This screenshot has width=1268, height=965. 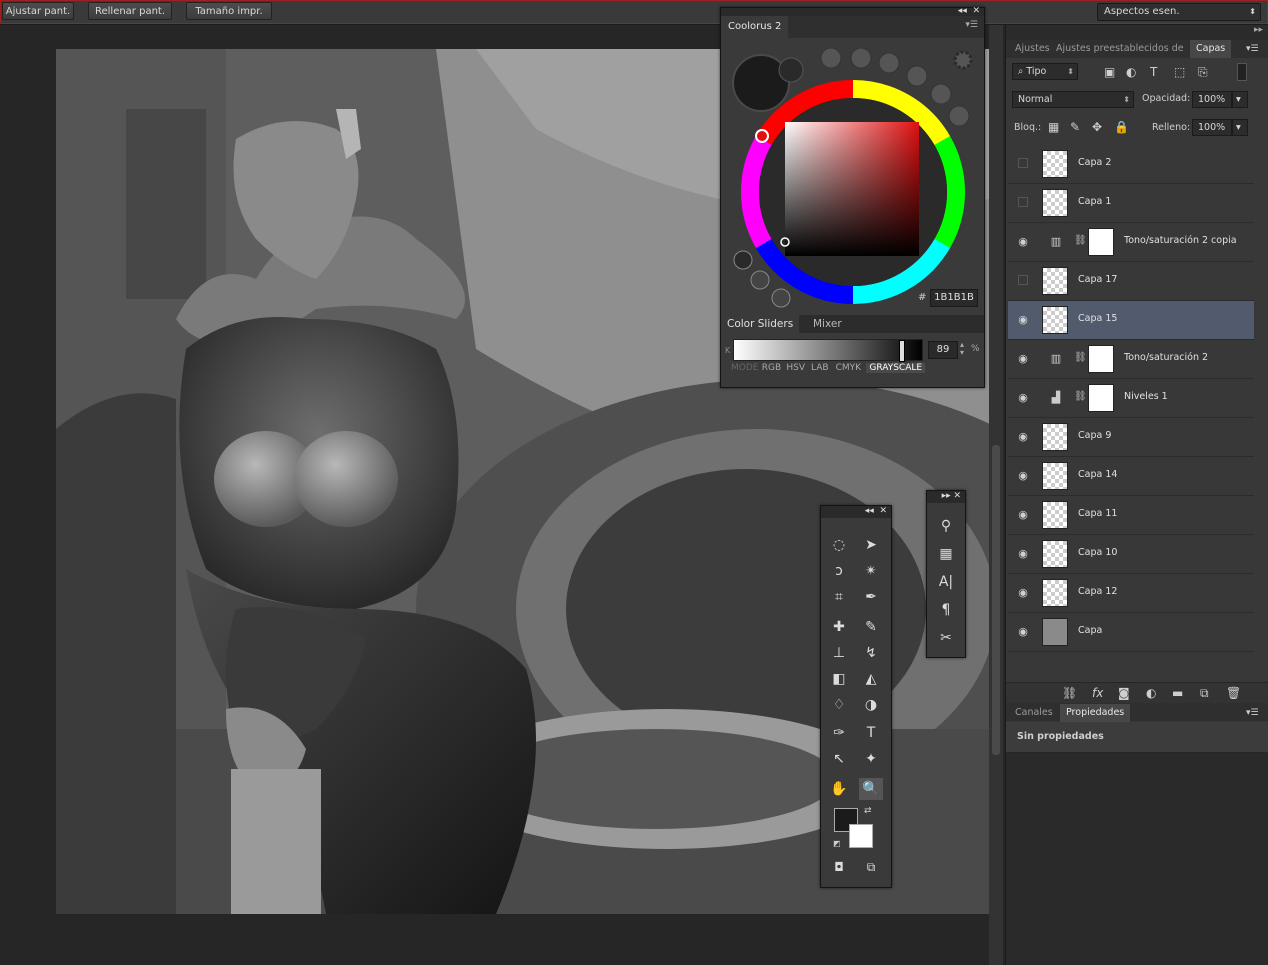 I want to click on tab-layers: Capas, so click(x=1211, y=49).